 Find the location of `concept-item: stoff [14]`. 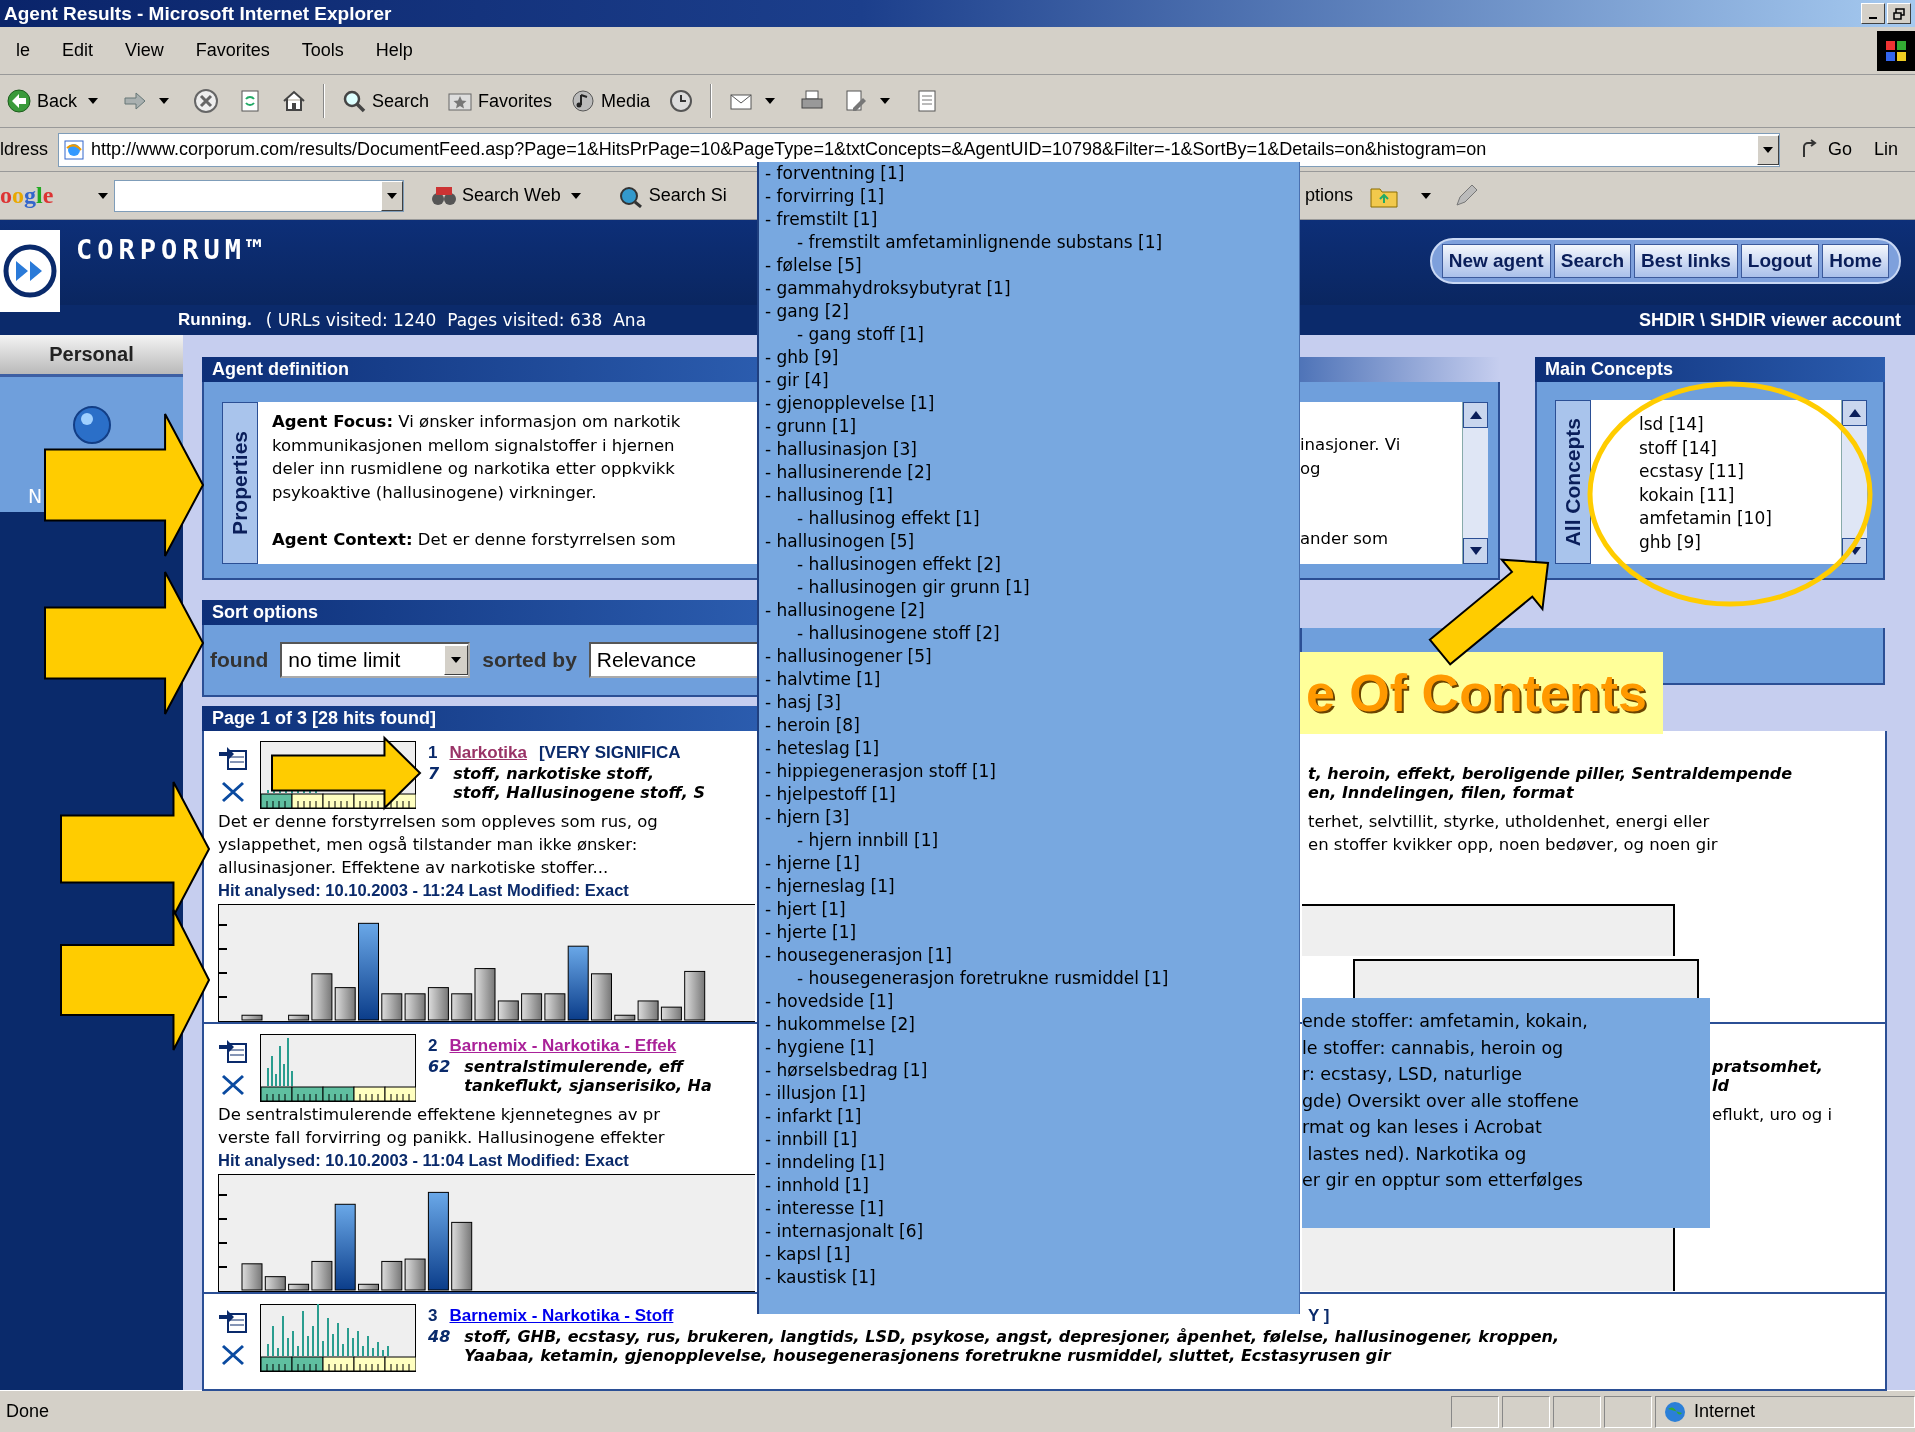

concept-item: stoff [14] is located at coordinates (1740, 448).